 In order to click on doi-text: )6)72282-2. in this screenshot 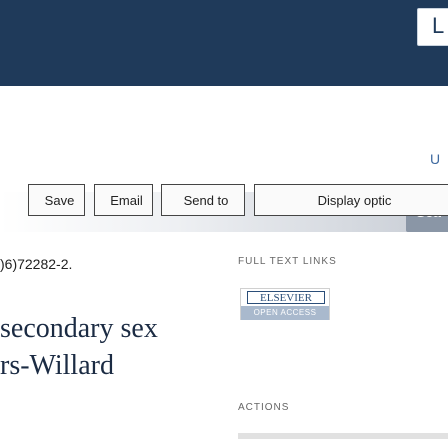, I will do `click(36, 264)`.